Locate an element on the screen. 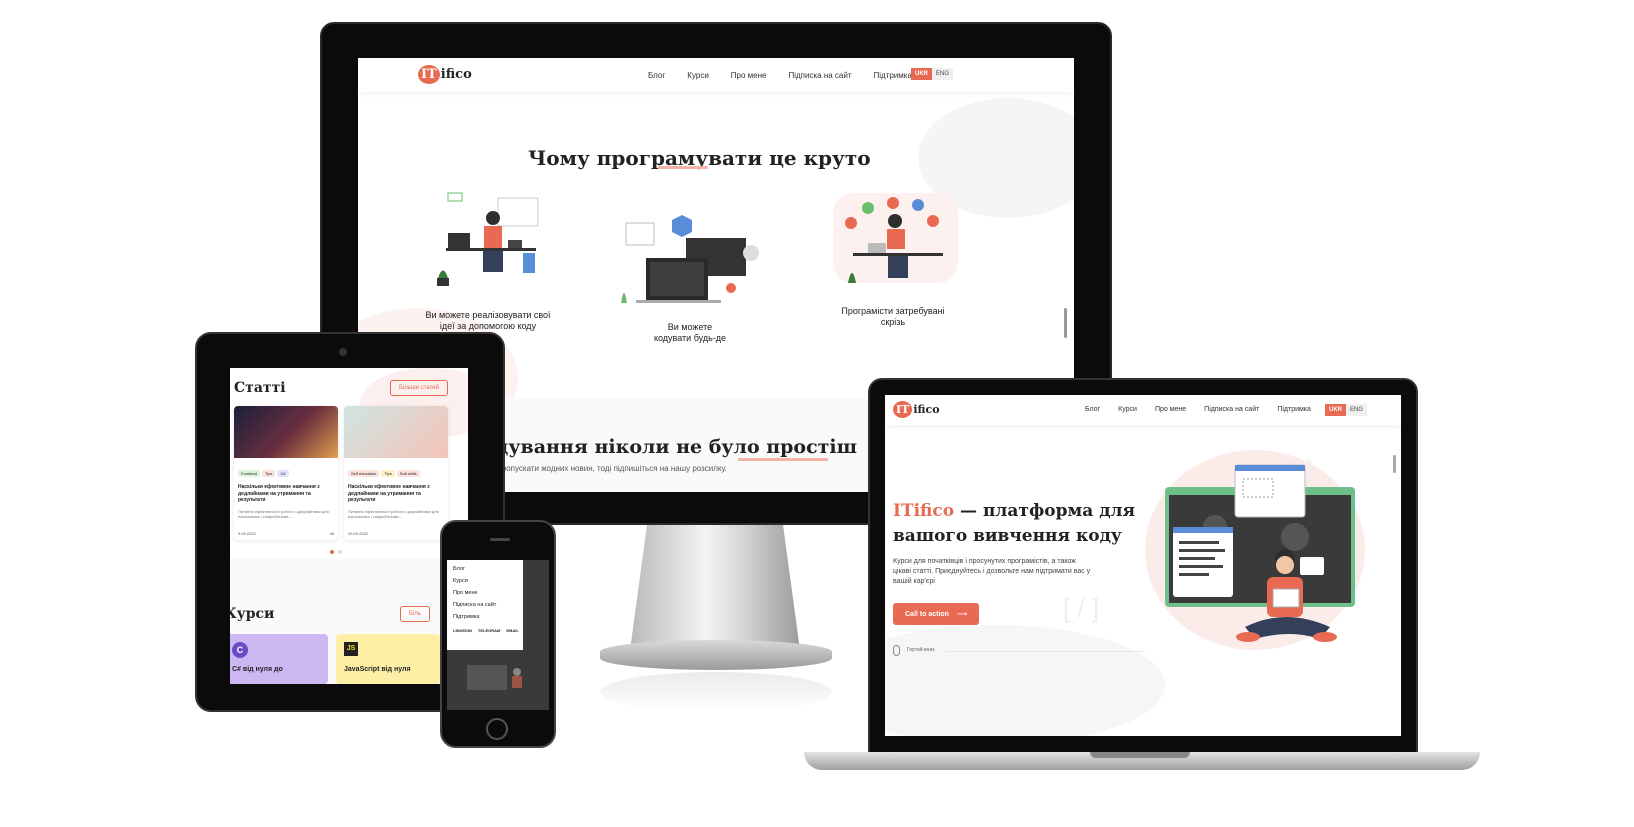  scroll-hint: Гортай вниз is located at coordinates (921, 650).